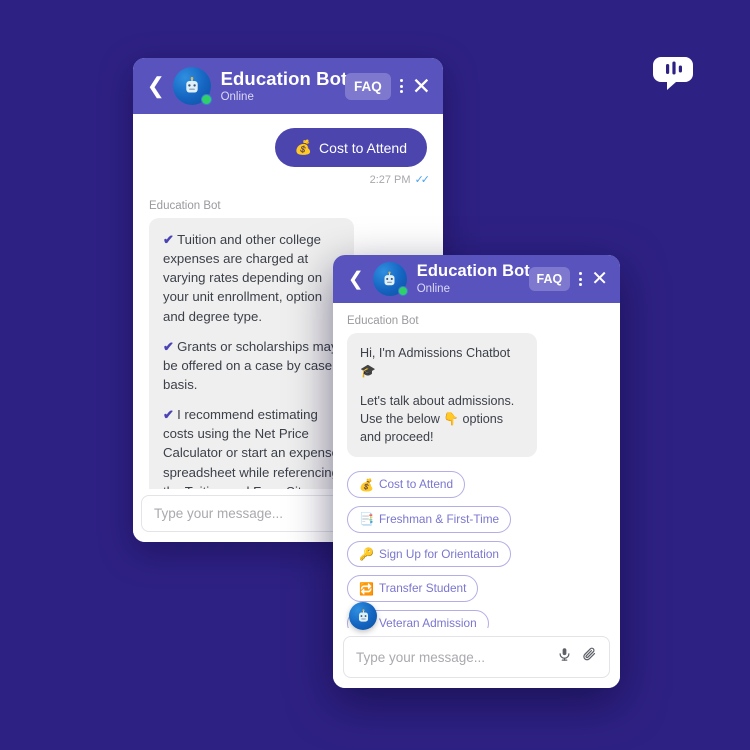 The width and height of the screenshot is (750, 750). Describe the element at coordinates (451, 657) in the screenshot. I see `message-input` at that location.